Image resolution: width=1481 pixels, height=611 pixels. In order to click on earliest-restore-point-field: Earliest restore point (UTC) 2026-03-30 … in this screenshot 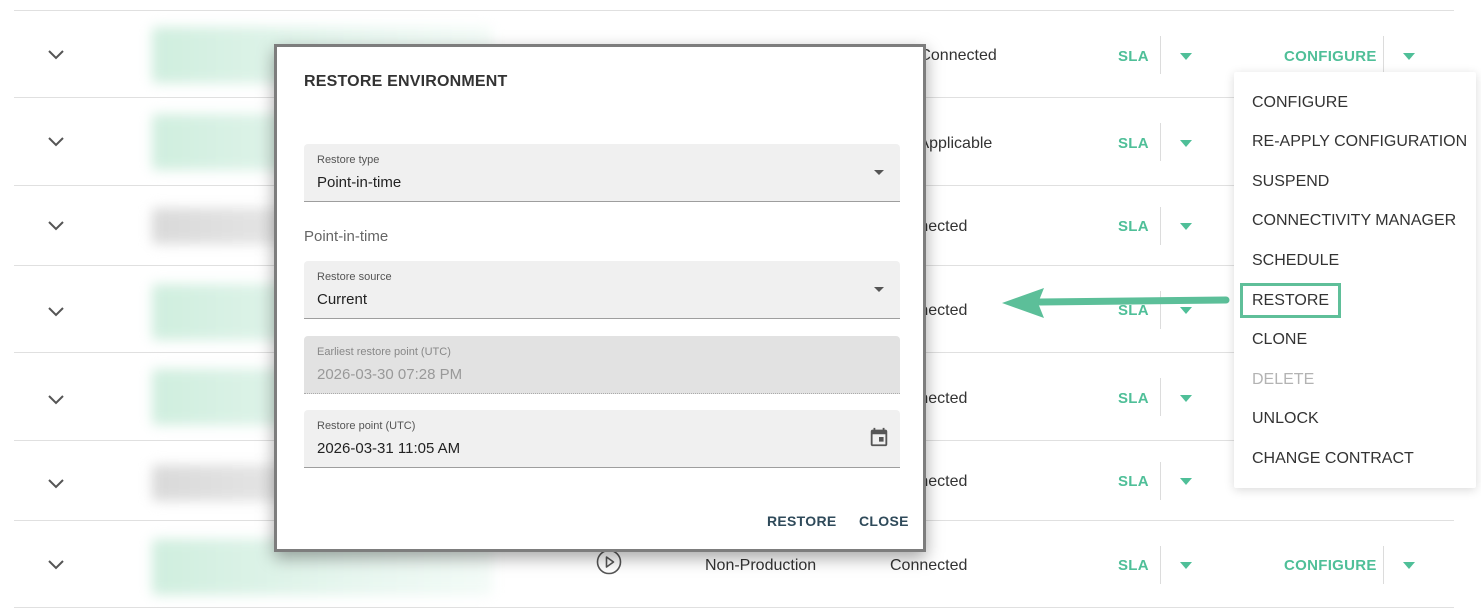, I will do `click(602, 365)`.